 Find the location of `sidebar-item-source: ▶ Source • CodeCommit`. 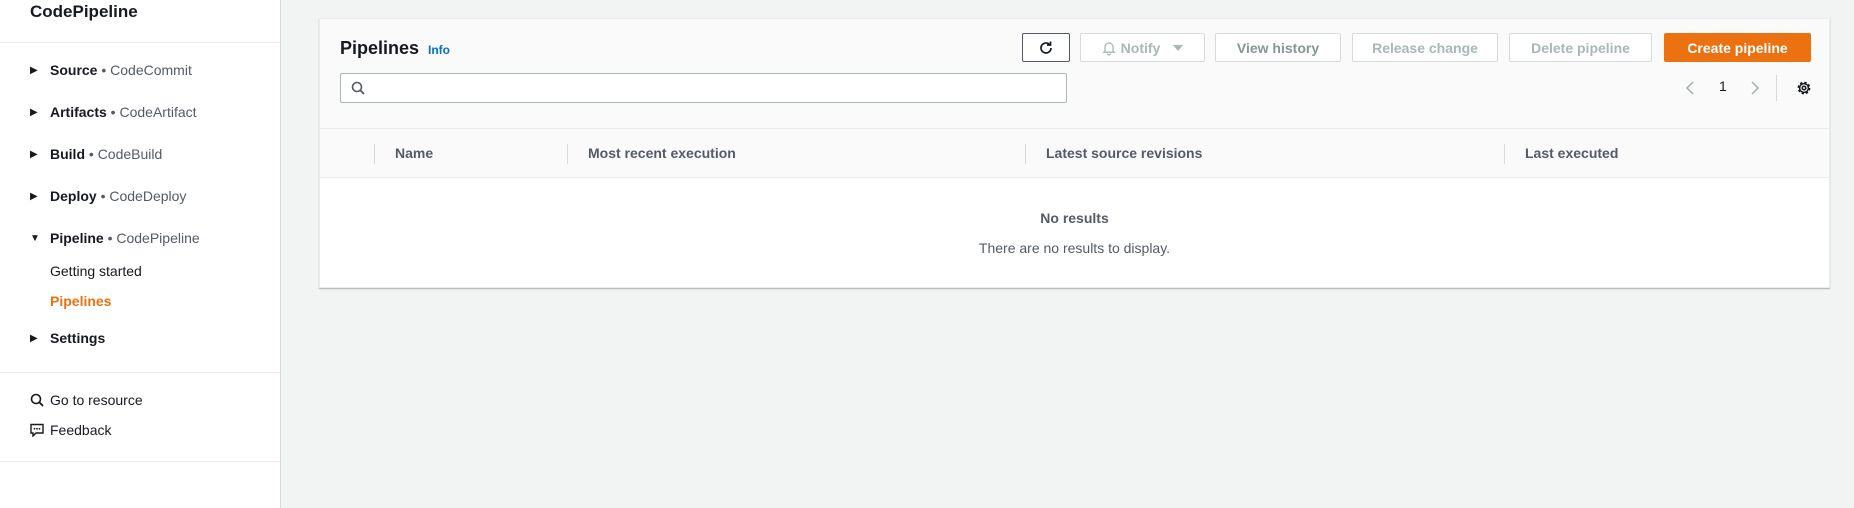

sidebar-item-source: ▶ Source • CodeCommit is located at coordinates (111, 70).